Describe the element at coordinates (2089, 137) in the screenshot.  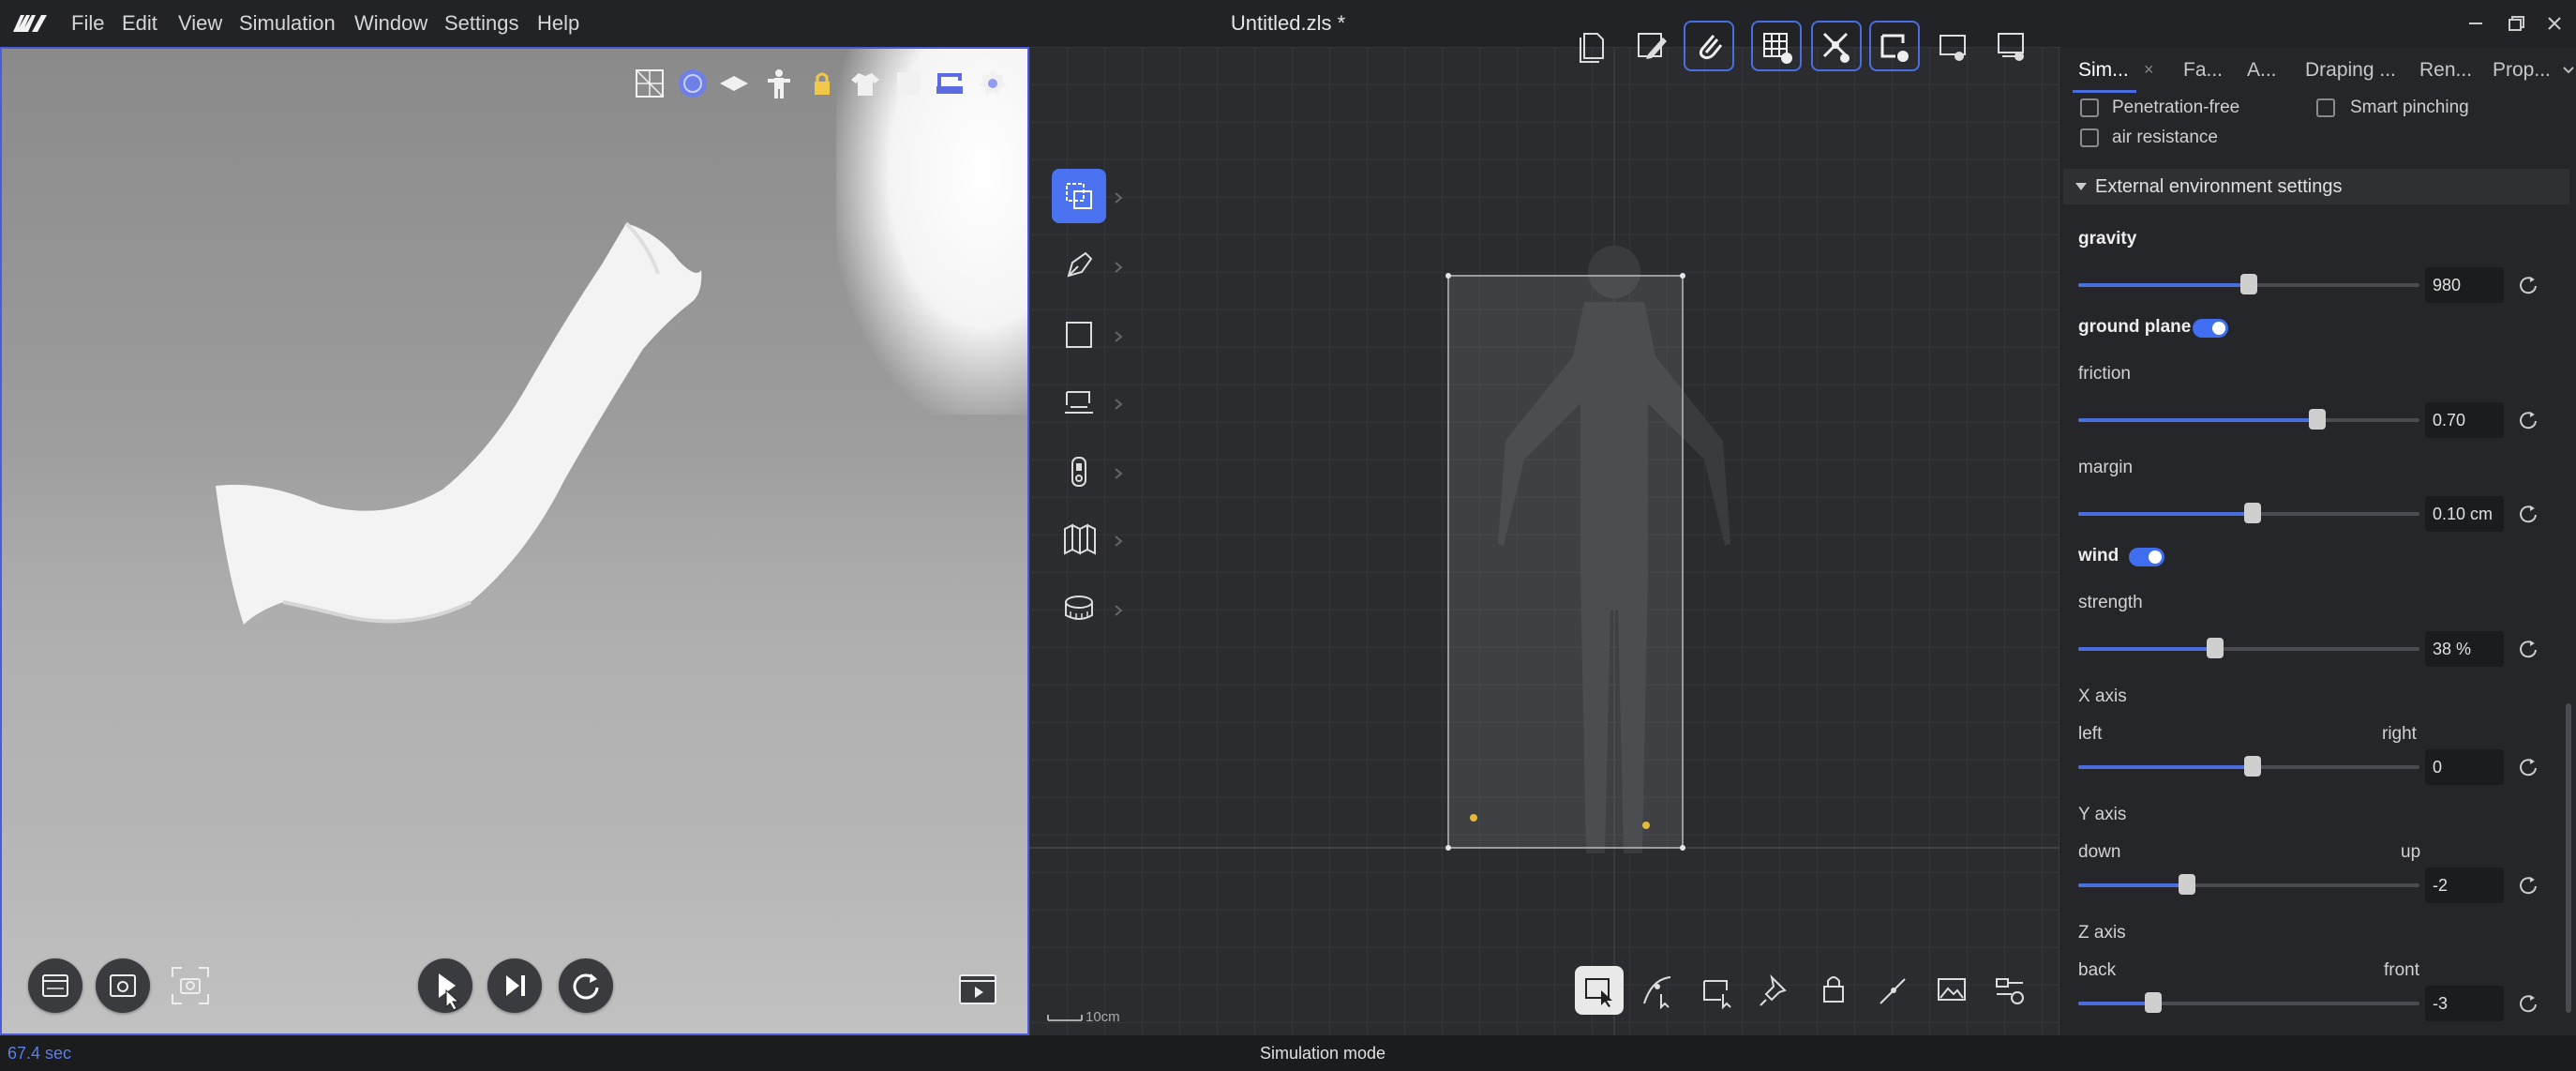
I see `air-resistance-checkbox` at that location.